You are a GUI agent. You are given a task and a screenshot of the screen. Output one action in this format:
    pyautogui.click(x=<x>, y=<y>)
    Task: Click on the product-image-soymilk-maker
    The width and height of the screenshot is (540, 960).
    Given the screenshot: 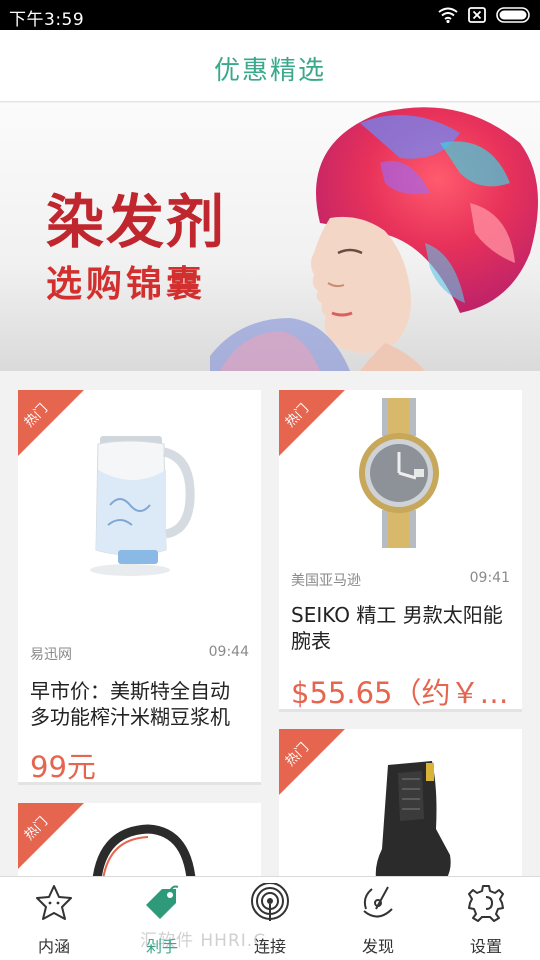 What is the action you would take?
    pyautogui.click(x=142, y=506)
    